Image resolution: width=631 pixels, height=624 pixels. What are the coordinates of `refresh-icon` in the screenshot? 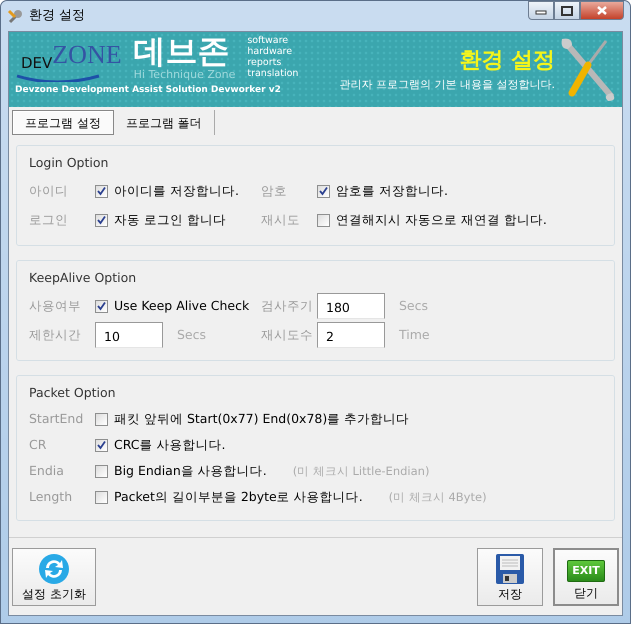 It's located at (54, 568).